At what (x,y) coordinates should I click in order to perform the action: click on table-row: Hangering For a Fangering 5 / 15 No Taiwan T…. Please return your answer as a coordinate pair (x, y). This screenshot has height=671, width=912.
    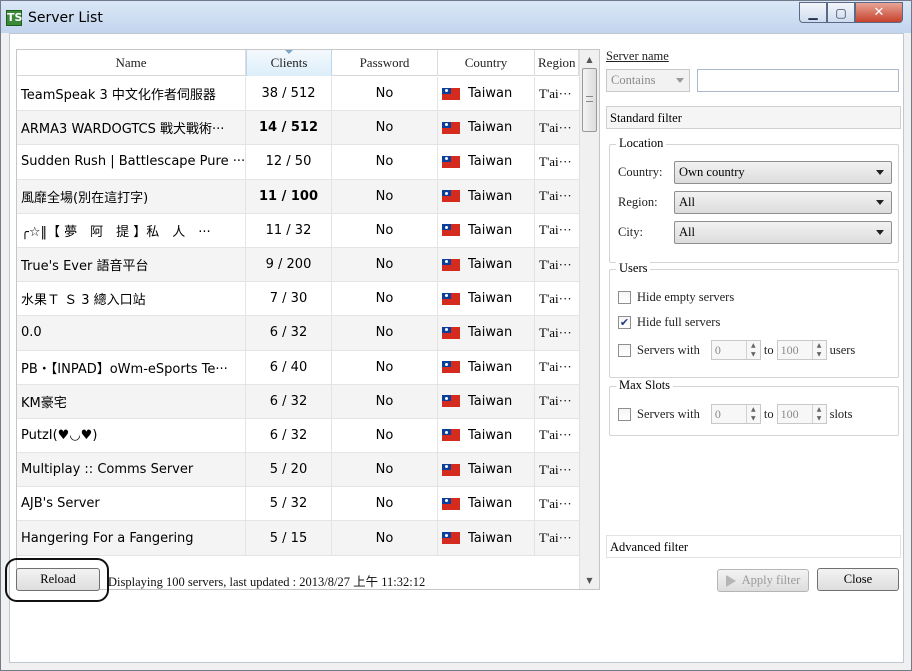
    Looking at the image, I should click on (298, 538).